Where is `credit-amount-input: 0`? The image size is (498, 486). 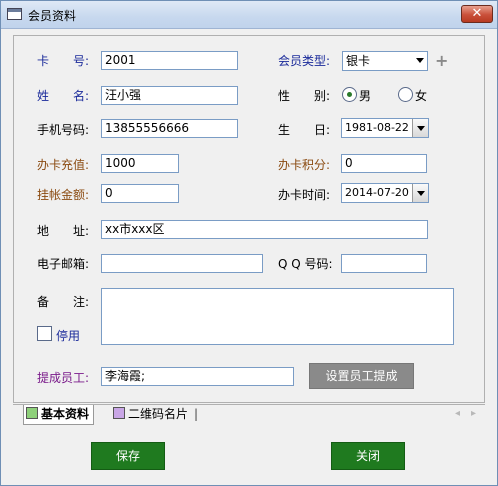
credit-amount-input: 0 is located at coordinates (140, 193).